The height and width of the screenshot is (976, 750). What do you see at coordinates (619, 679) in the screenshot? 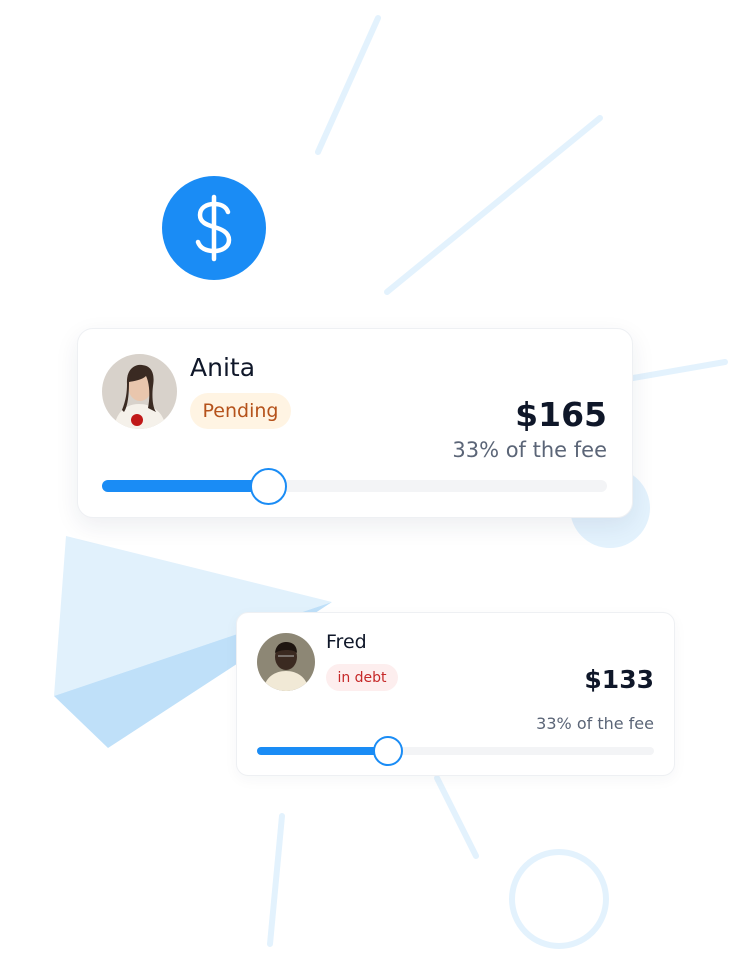
I see `share-amount: $133` at bounding box center [619, 679].